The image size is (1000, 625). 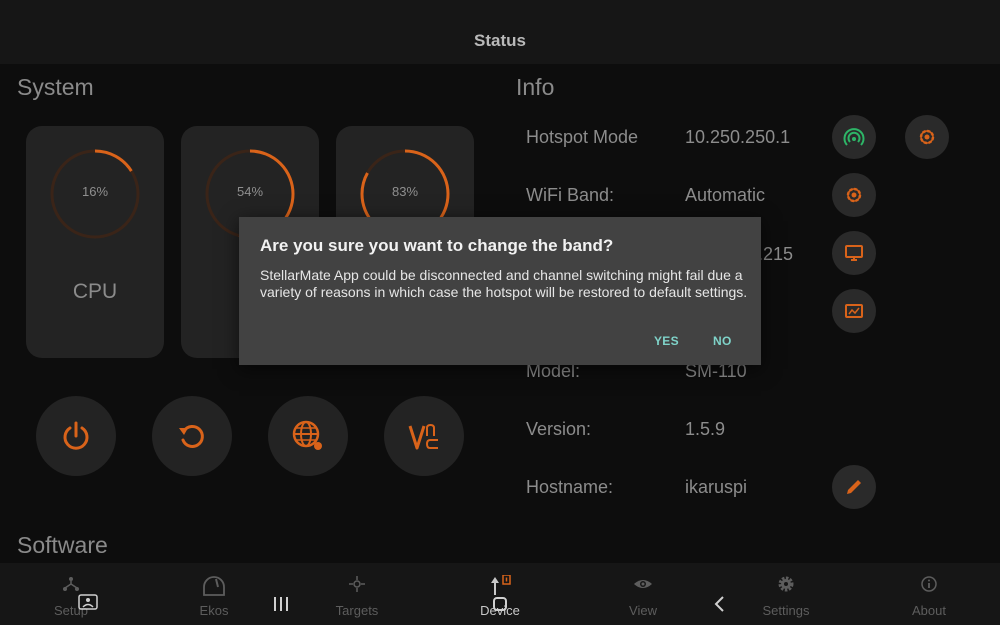 I want to click on observatory-icon, so click(x=214, y=586).